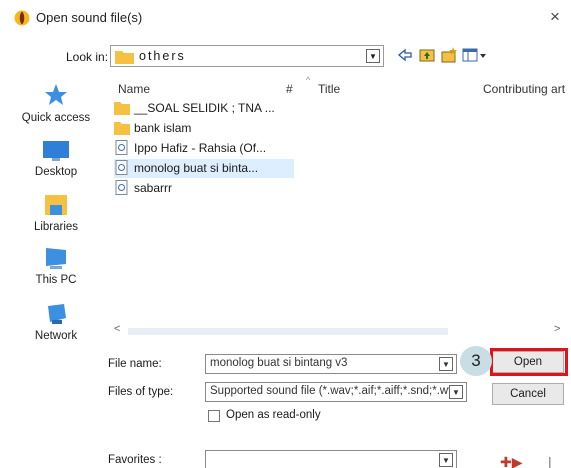 The height and width of the screenshot is (468, 571). I want to click on place-label: Network, so click(56, 336).